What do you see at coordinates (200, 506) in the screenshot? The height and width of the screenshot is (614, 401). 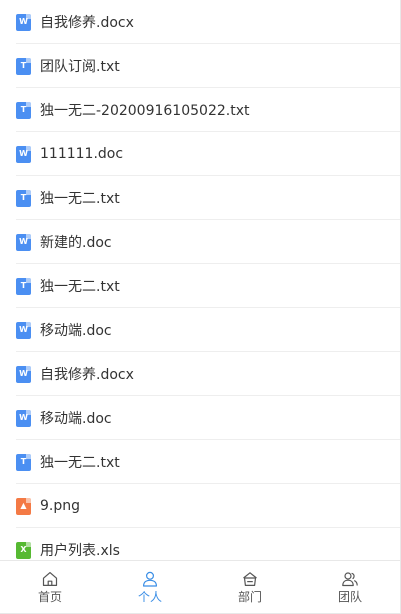 I see `file-item: ▲ 9.png` at bounding box center [200, 506].